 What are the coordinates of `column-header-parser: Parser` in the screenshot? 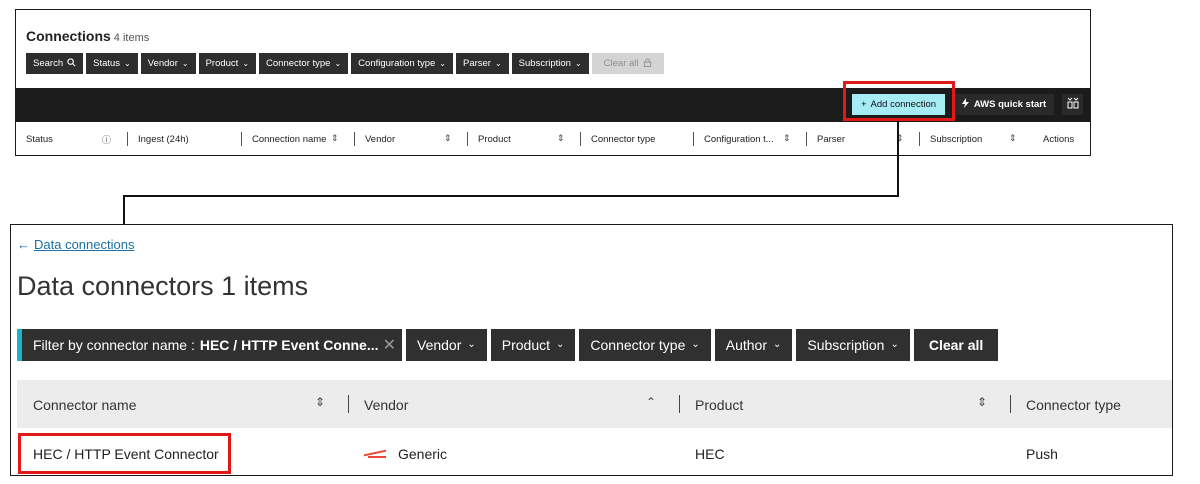 It's located at (831, 139).